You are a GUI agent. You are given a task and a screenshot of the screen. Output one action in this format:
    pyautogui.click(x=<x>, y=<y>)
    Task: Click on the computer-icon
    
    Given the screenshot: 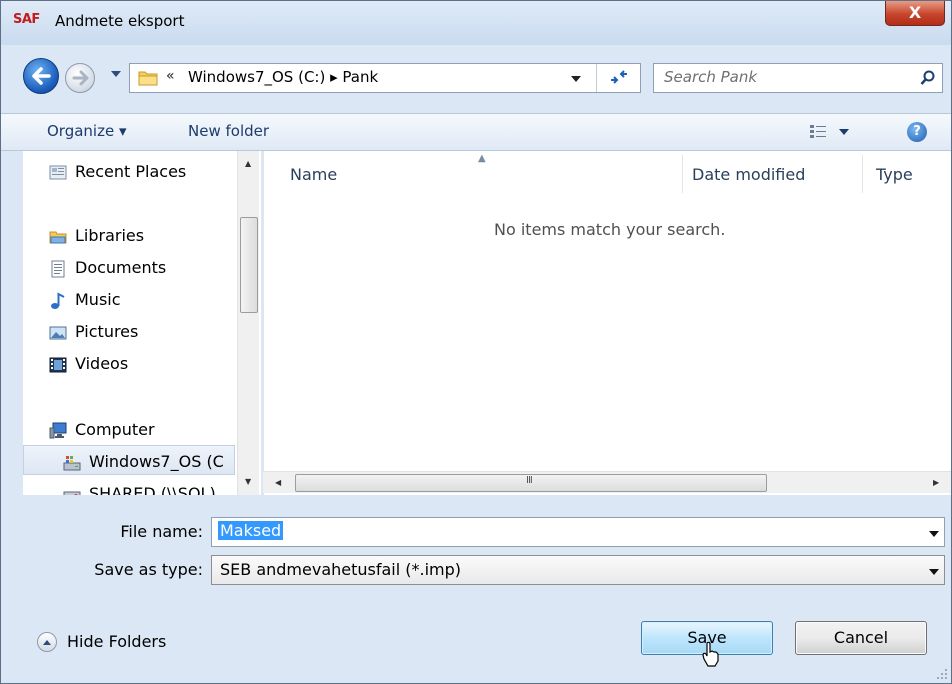 What is the action you would take?
    pyautogui.click(x=58, y=430)
    